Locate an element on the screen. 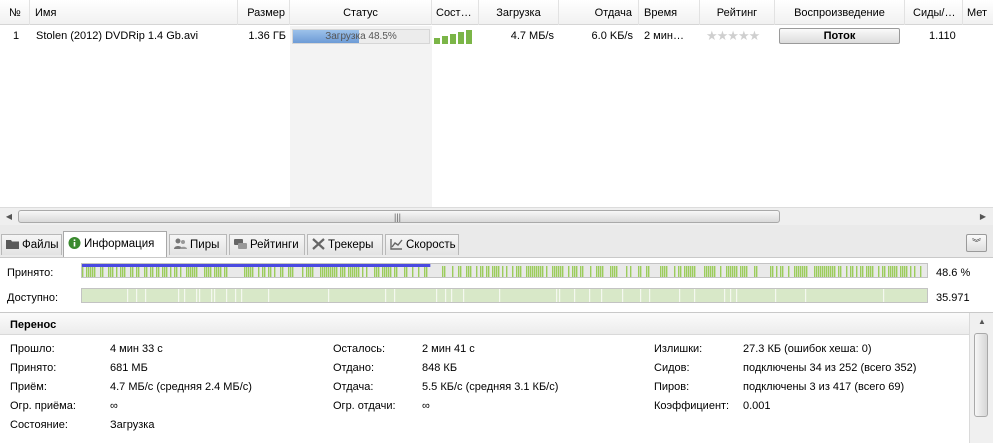 The image size is (993, 443). tab-files: Файлы is located at coordinates (31, 244).